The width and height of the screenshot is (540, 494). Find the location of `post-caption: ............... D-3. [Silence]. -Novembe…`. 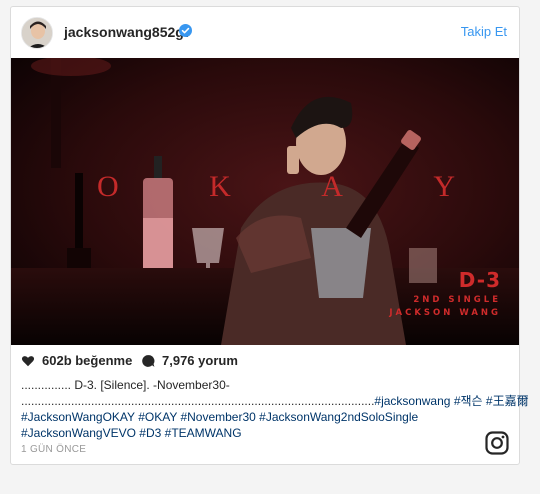

post-caption: ............... D-3. [Silence]. -Novembe… is located at coordinates (275, 409).